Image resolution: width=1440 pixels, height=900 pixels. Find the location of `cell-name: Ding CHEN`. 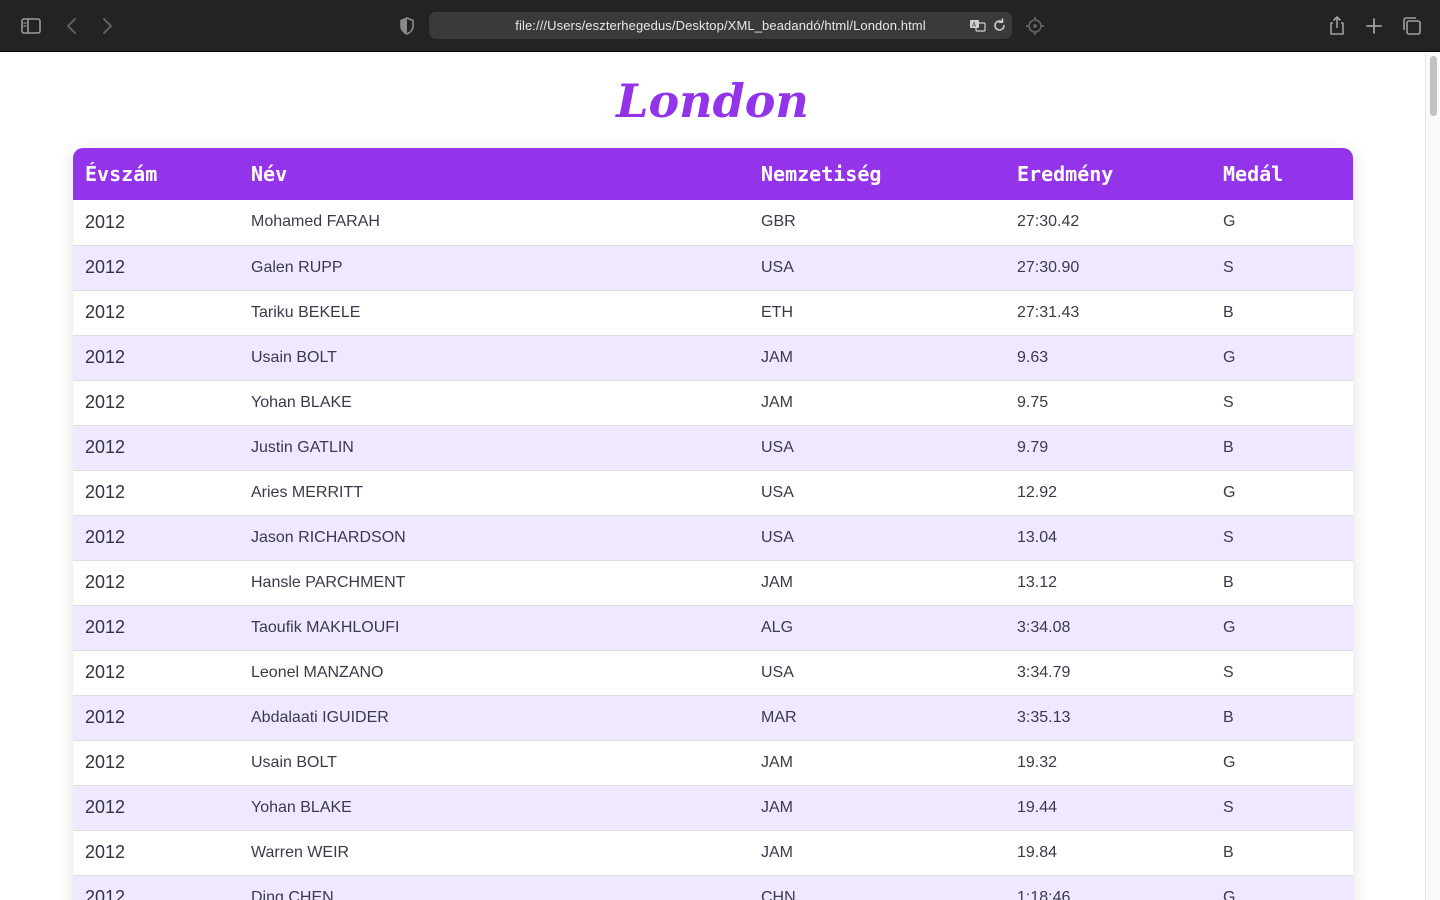

cell-name: Ding CHEN is located at coordinates (292, 894).